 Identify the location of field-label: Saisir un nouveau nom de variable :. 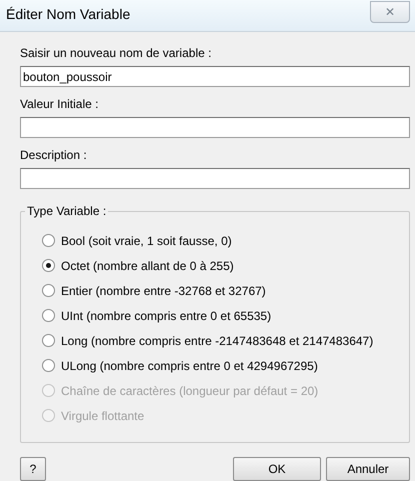
(116, 53).